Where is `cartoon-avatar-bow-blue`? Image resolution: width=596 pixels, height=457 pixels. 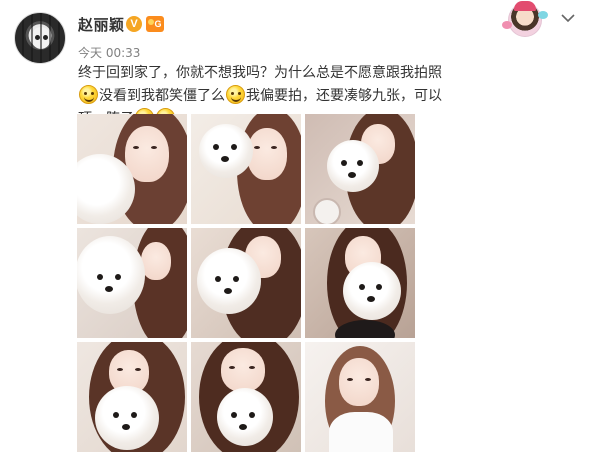
cartoon-avatar-bow-blue is located at coordinates (543, 15).